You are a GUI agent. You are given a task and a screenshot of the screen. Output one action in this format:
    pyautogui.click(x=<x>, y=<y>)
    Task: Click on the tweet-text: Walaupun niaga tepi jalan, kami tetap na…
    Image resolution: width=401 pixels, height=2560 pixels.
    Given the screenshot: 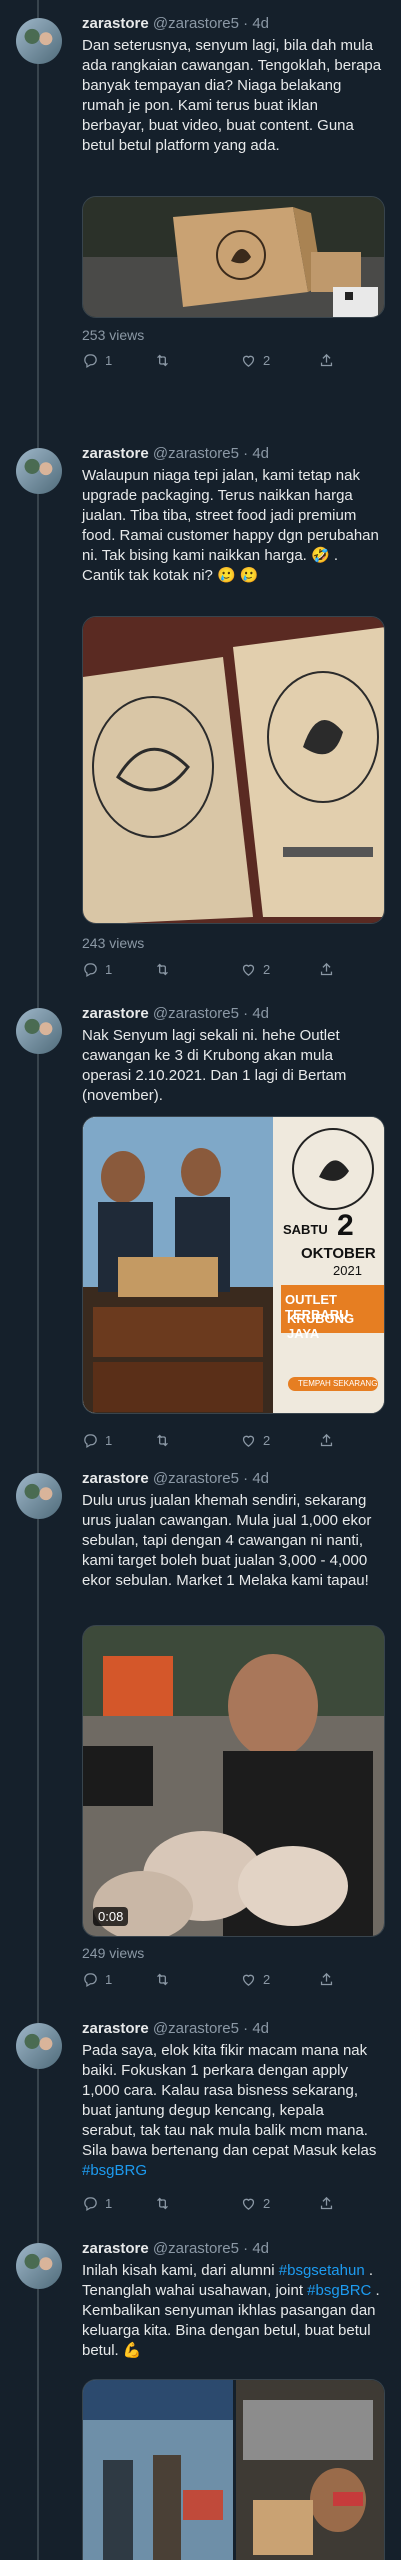 What is the action you would take?
    pyautogui.click(x=233, y=525)
    